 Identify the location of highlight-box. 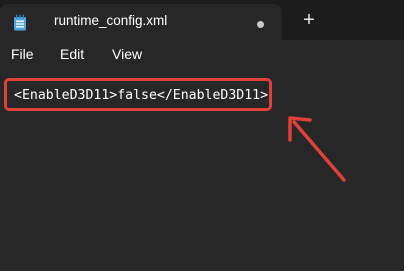
(138, 94).